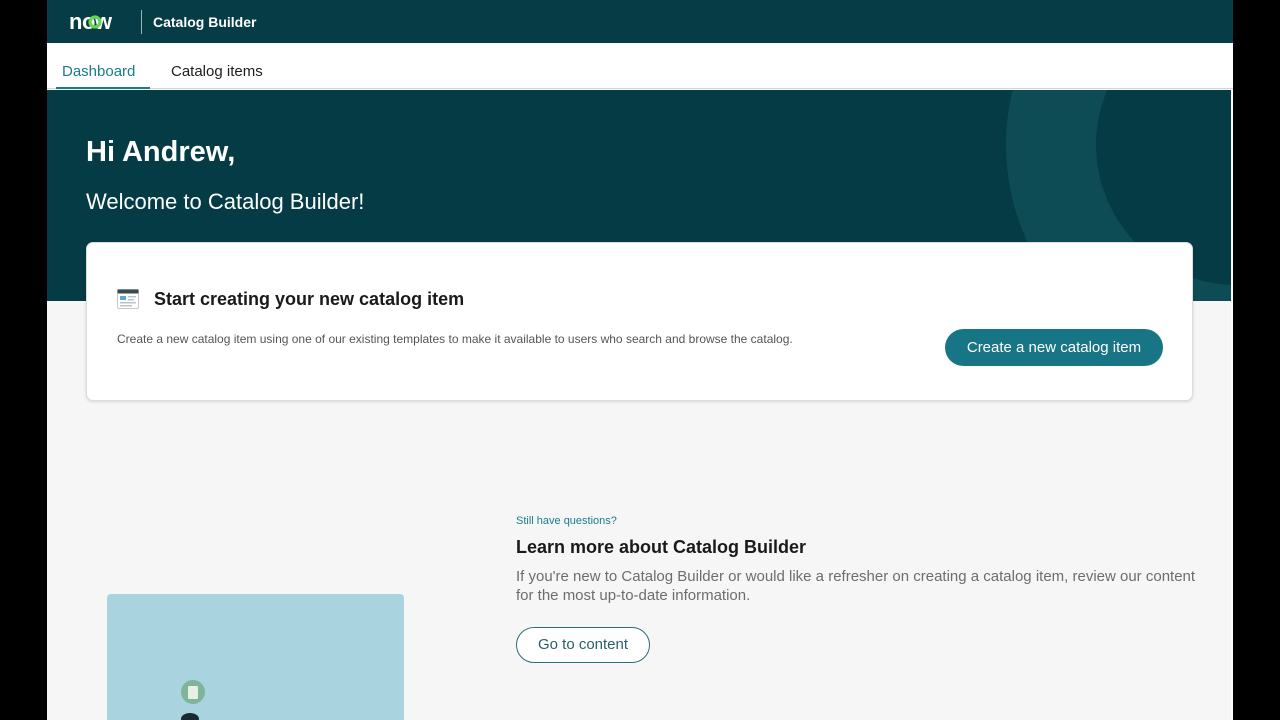 The height and width of the screenshot is (720, 1280). What do you see at coordinates (309, 299) in the screenshot?
I see `card-title: Start creating your new catalog item` at bounding box center [309, 299].